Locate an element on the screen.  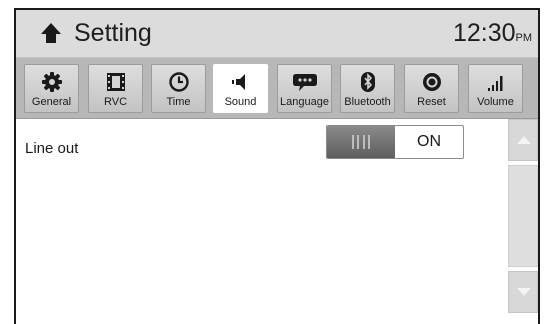
clock: 12:30PM is located at coordinates (492, 35).